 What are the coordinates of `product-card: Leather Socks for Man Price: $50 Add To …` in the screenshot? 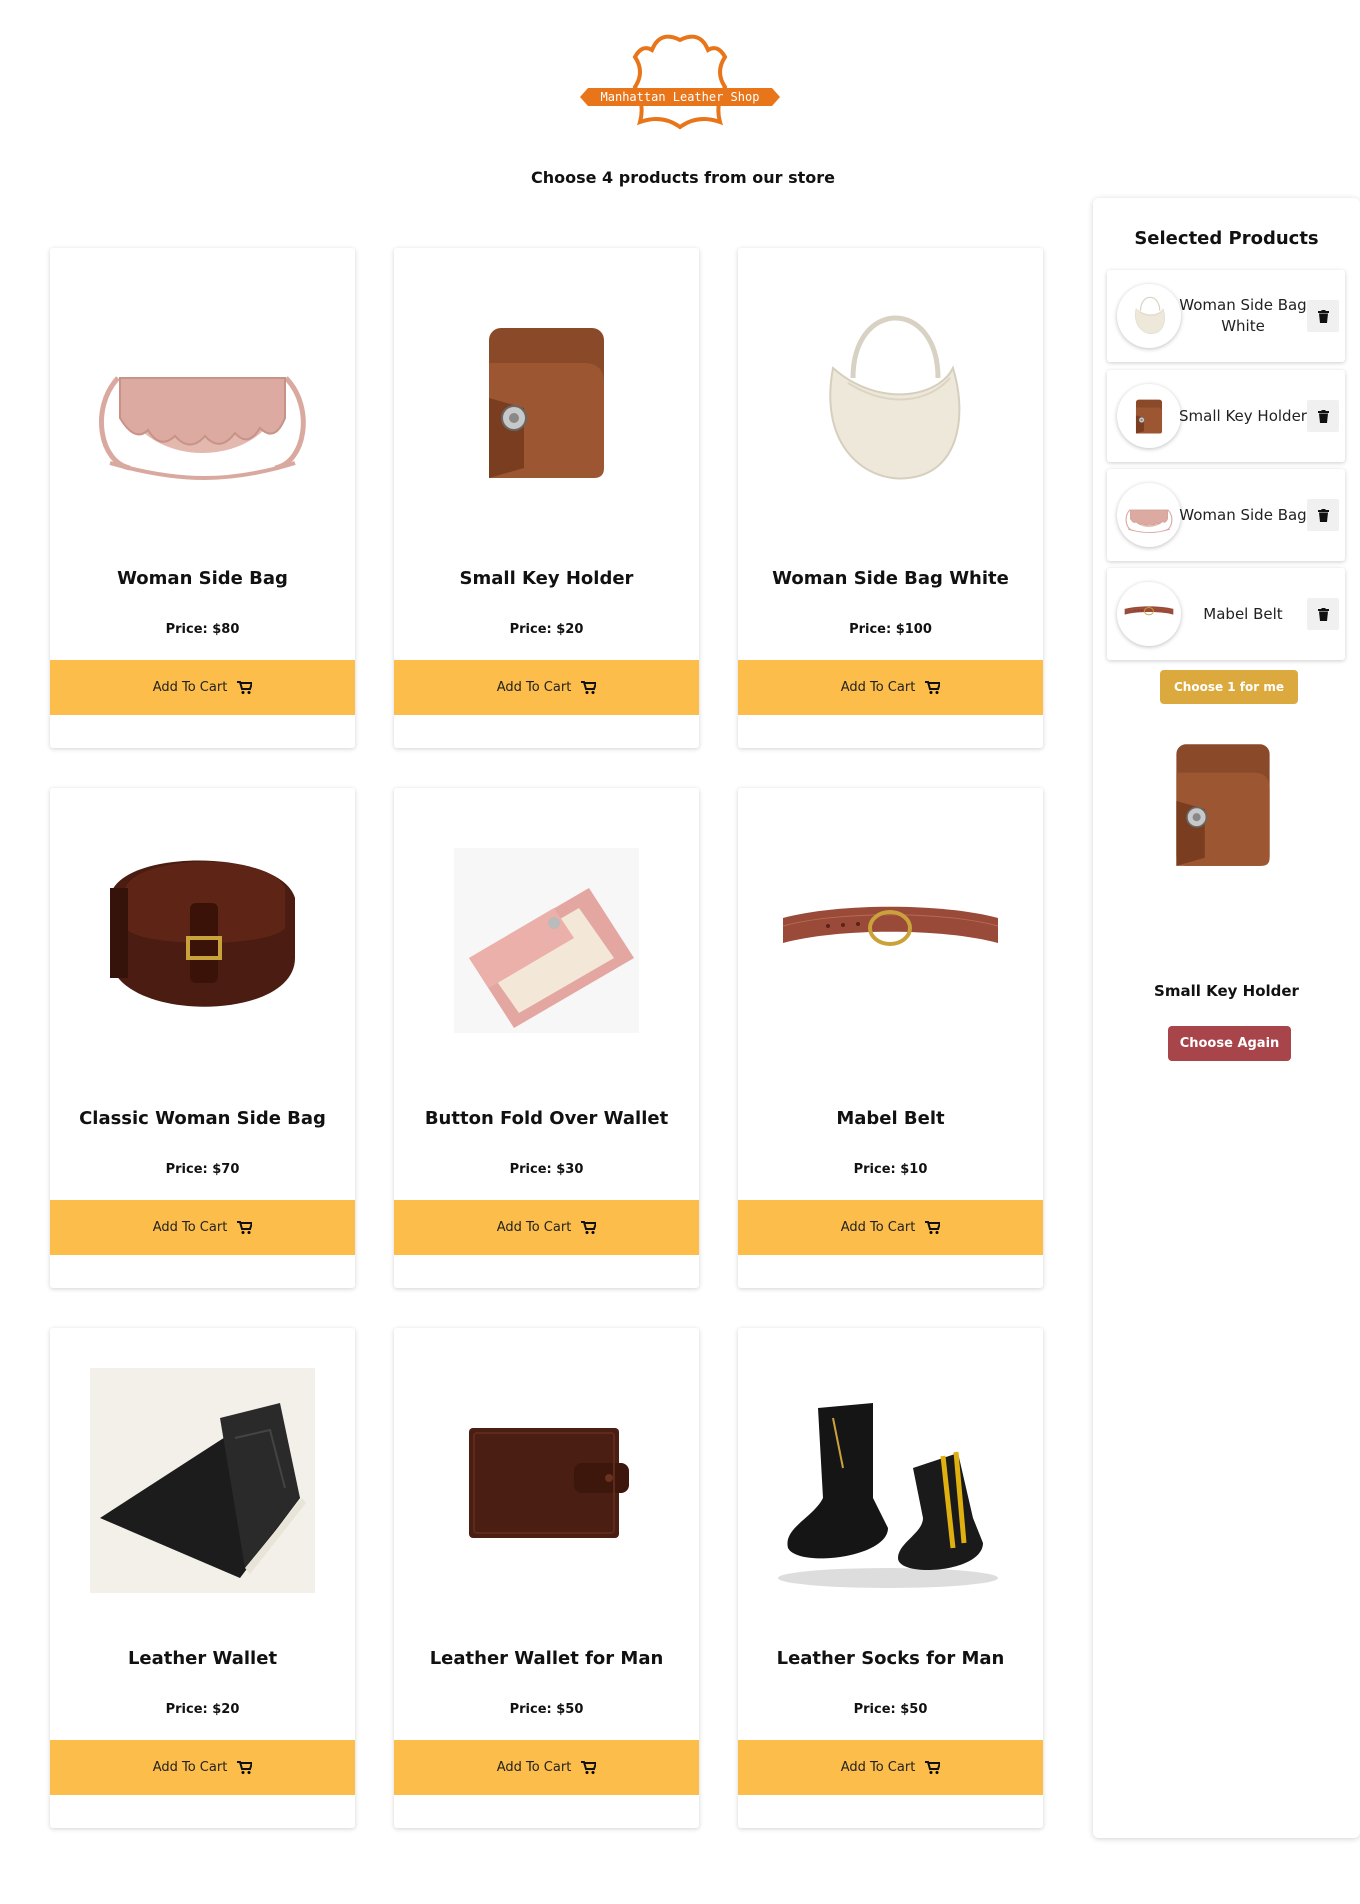 It's located at (890, 1578).